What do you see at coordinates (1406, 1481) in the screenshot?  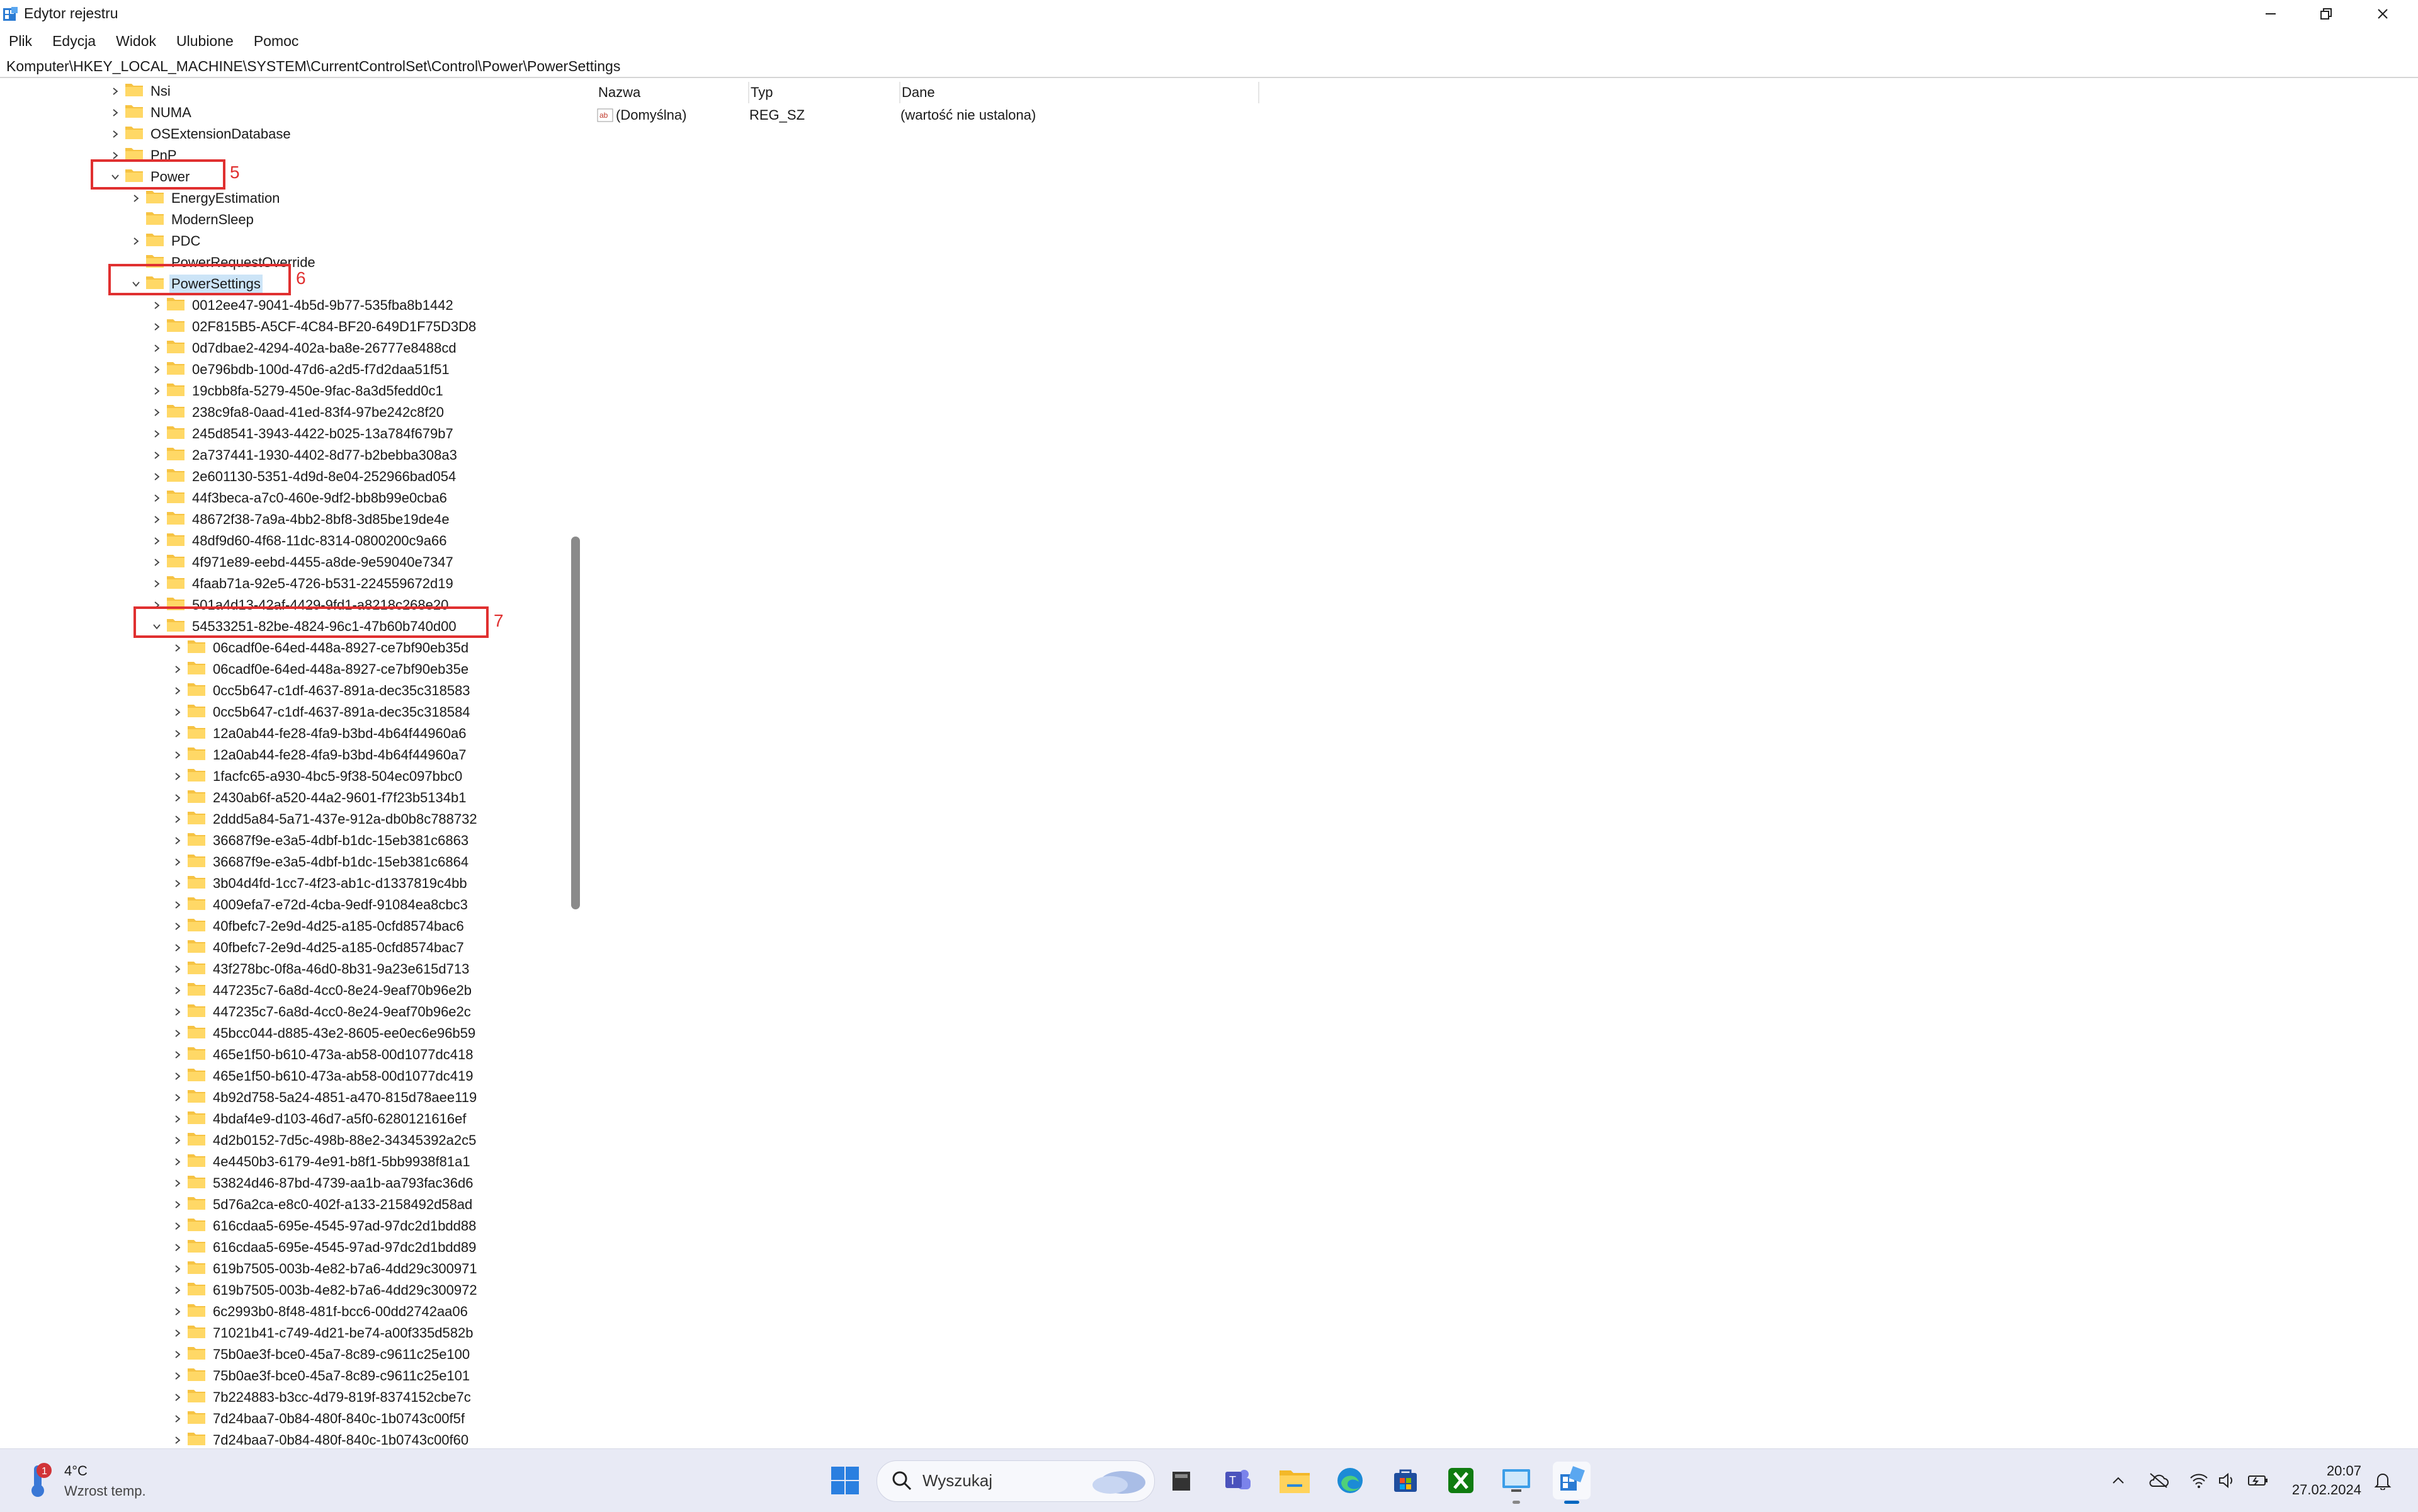 I see `taskbar-app-store` at bounding box center [1406, 1481].